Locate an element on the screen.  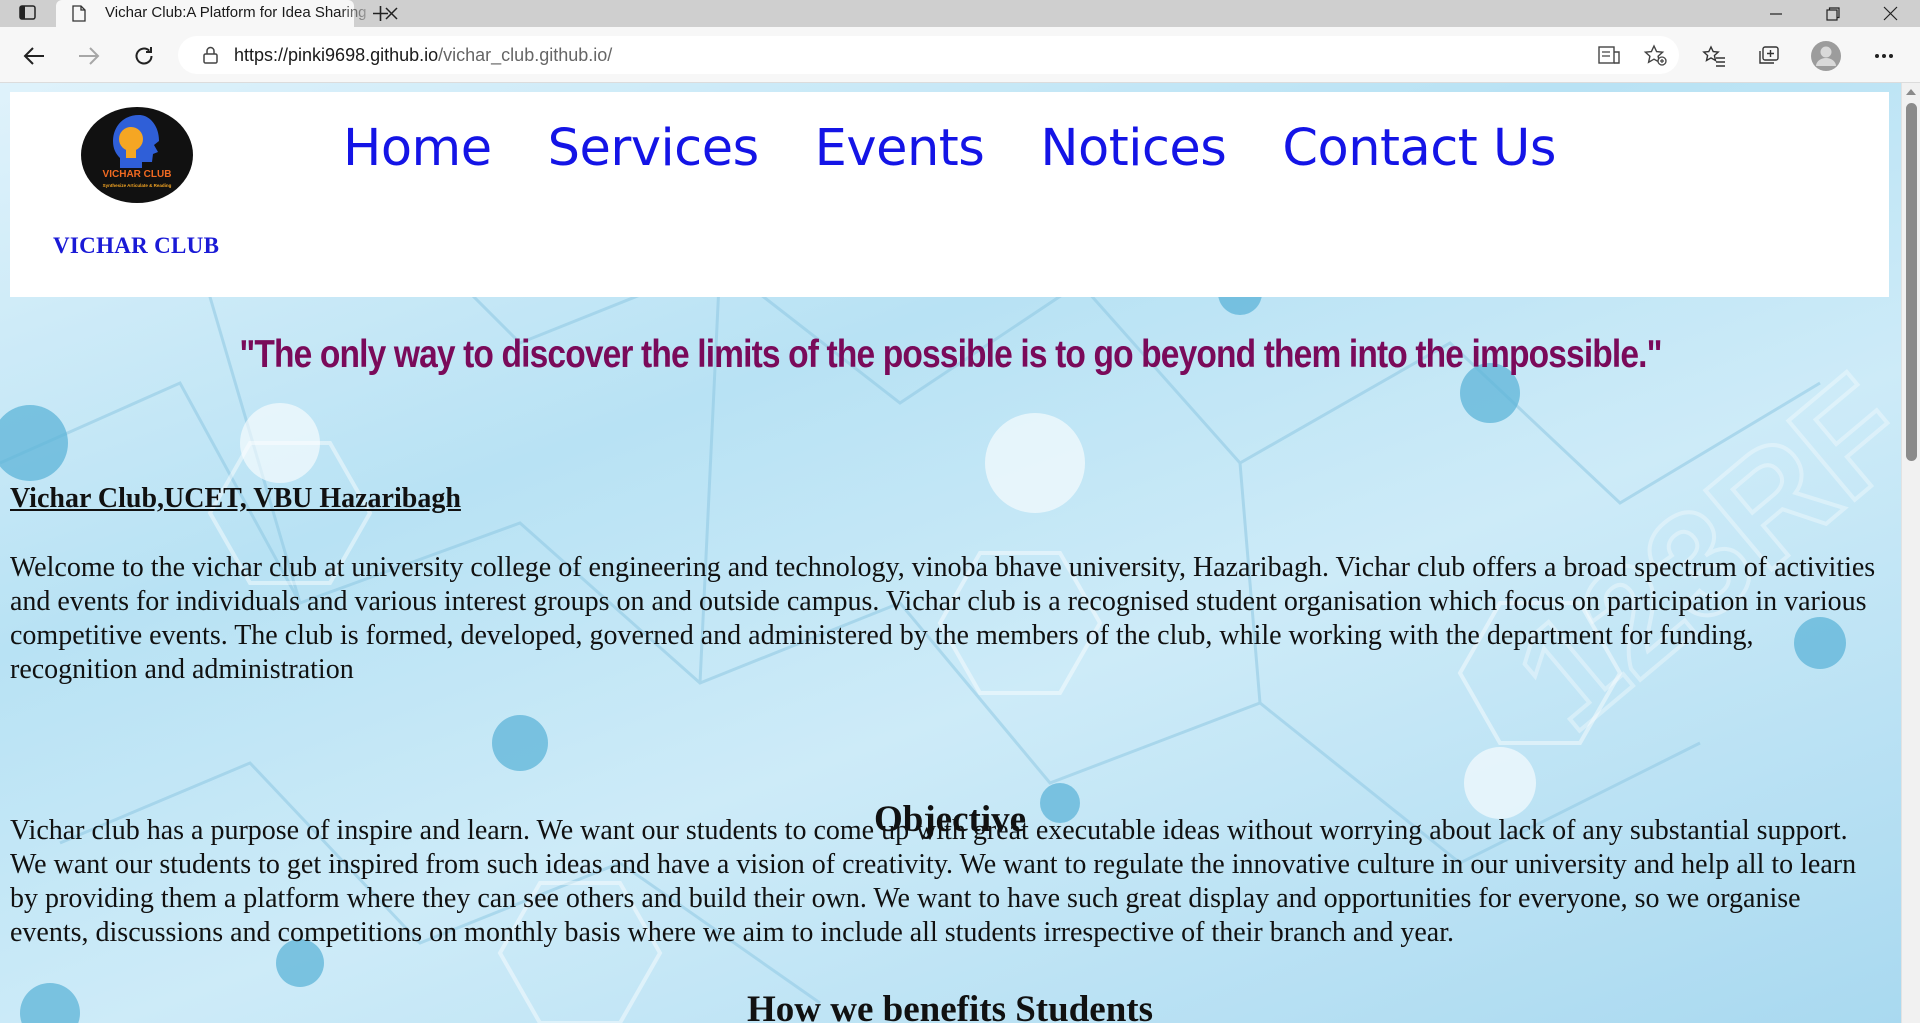
benefits-heading: How we benefits Students is located at coordinates (950, 1006).